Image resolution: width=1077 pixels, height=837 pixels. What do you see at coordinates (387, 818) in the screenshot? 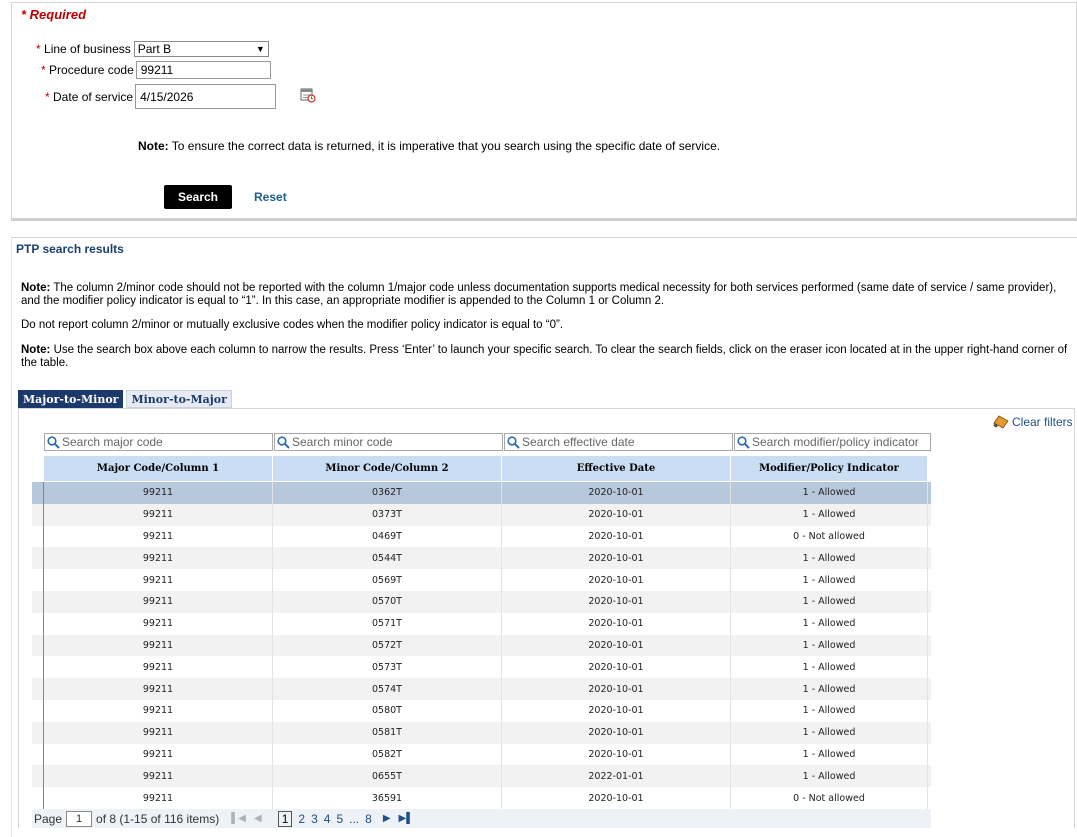
I see `next-page-icon: ▶` at bounding box center [387, 818].